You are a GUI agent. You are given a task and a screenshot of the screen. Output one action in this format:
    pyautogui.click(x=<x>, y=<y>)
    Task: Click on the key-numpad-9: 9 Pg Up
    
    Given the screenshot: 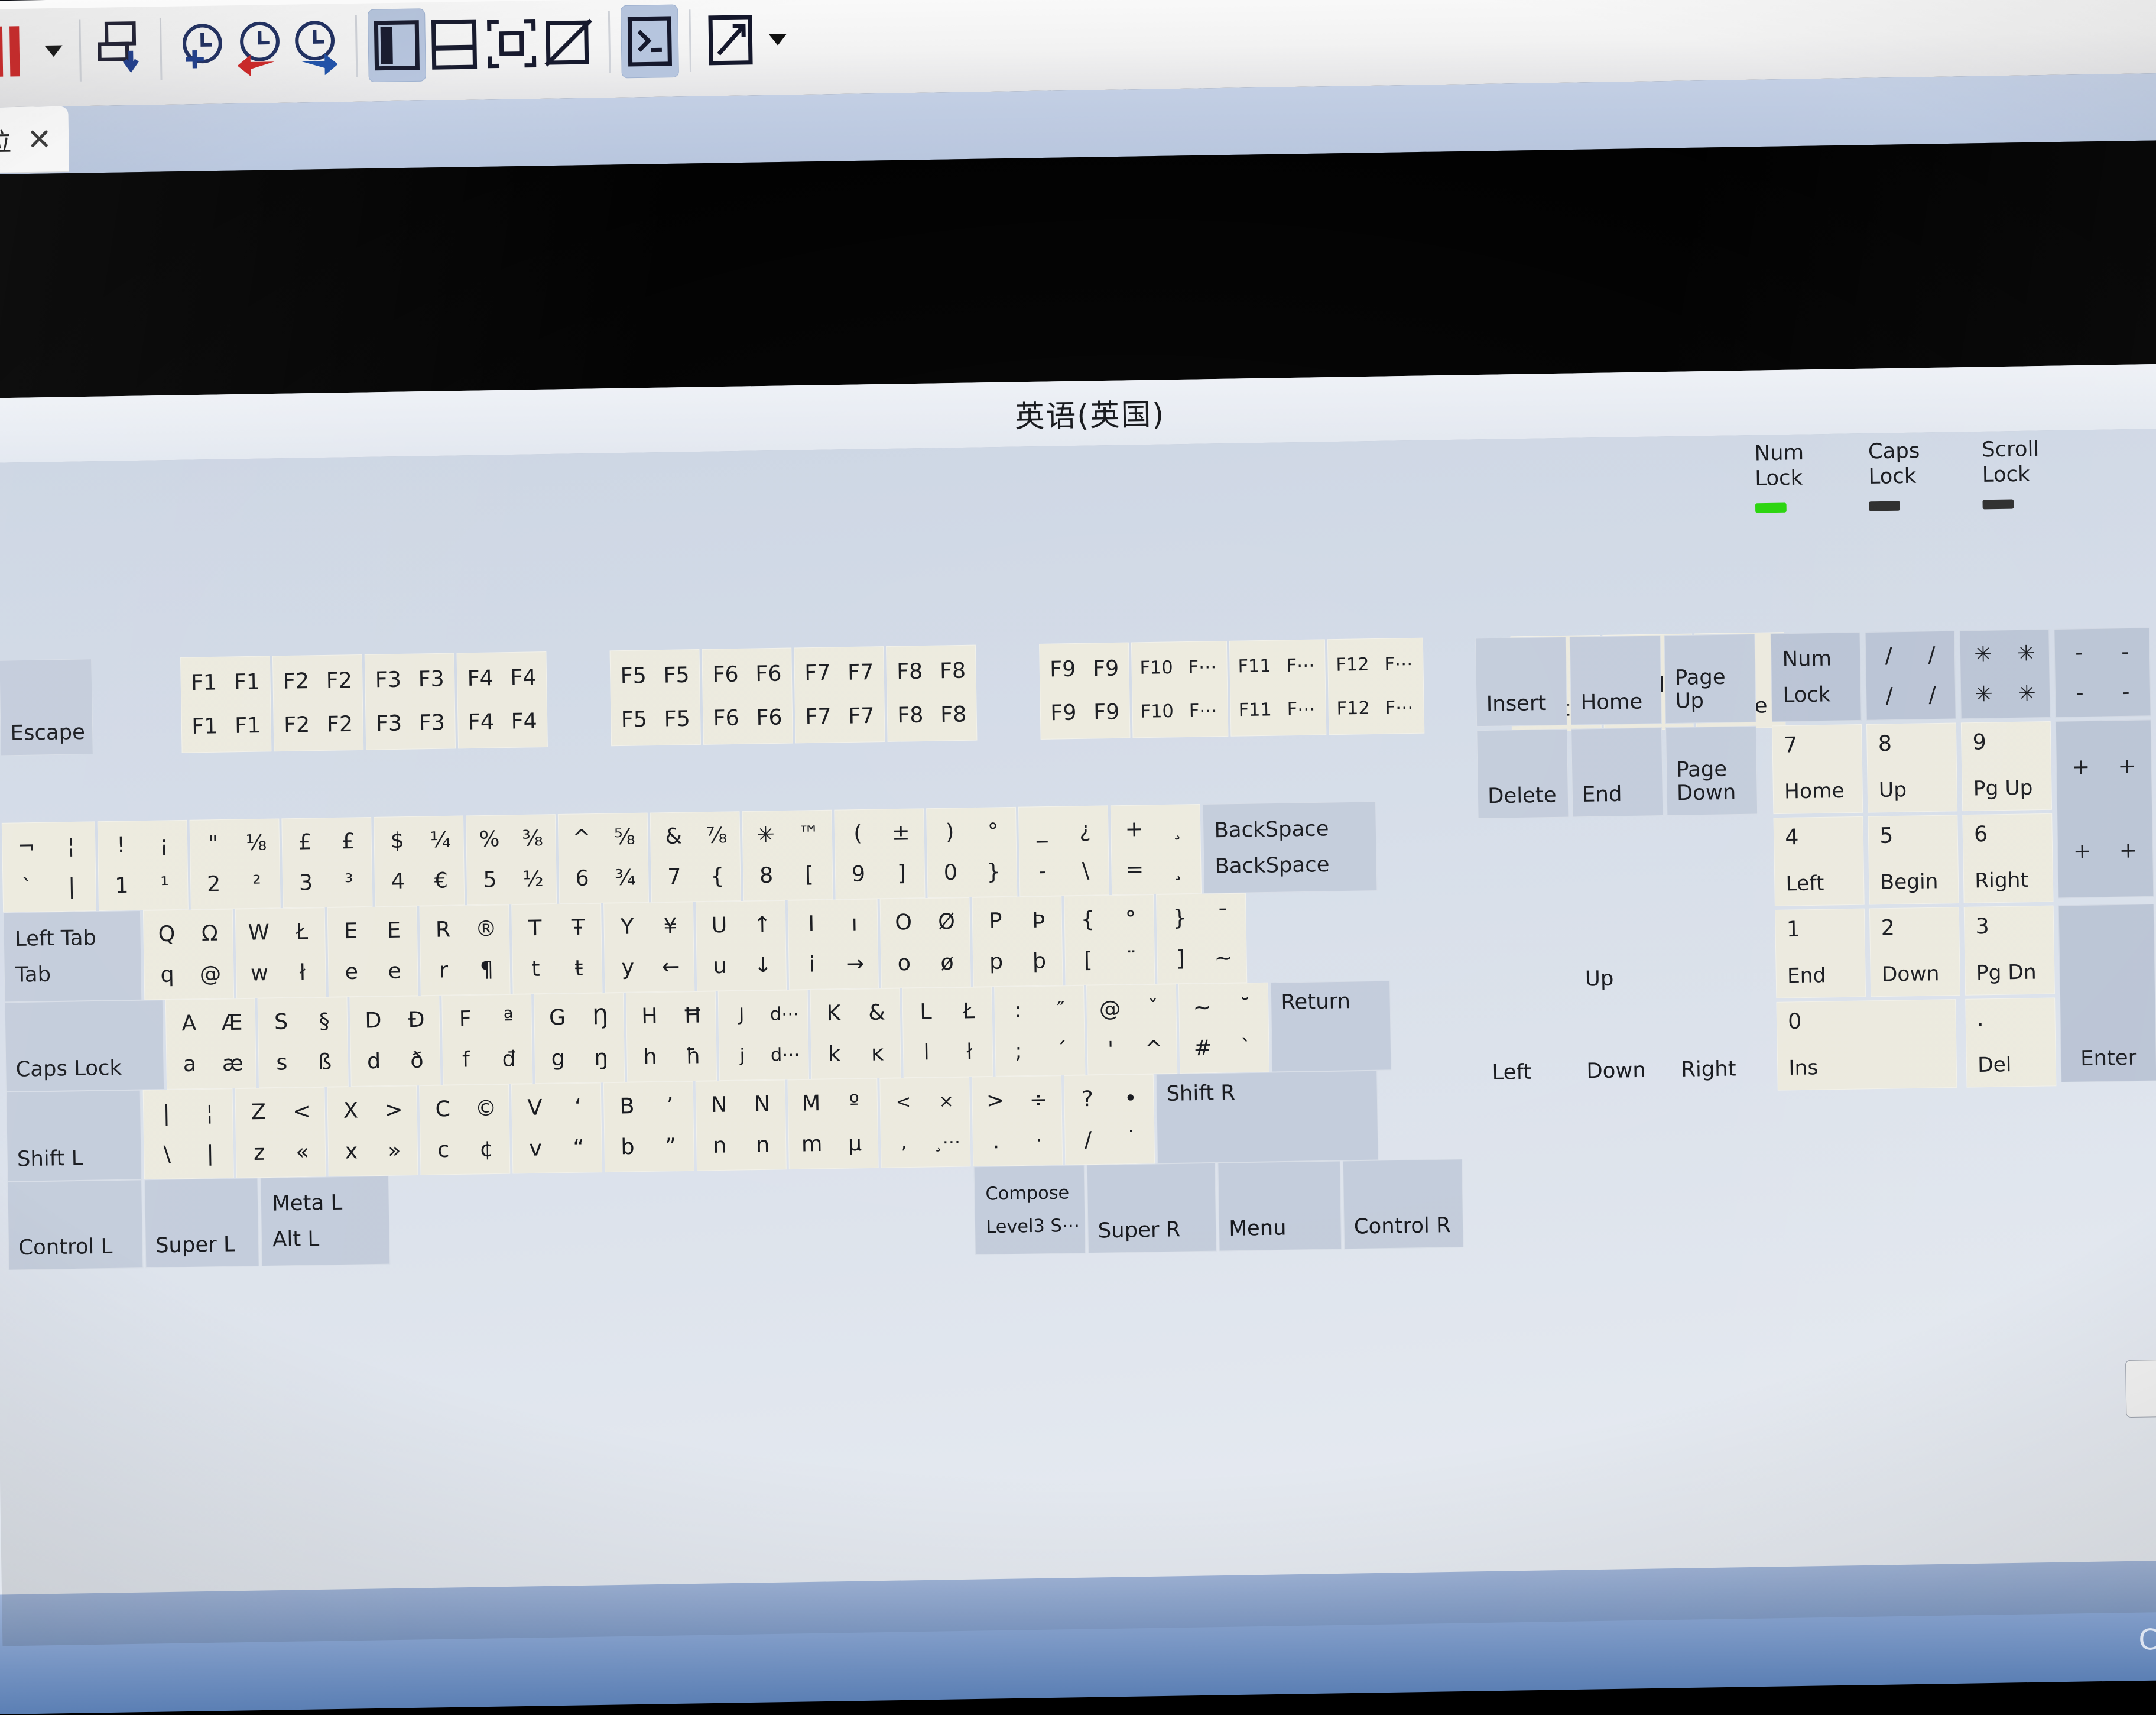 What is the action you would take?
    pyautogui.click(x=2006, y=766)
    